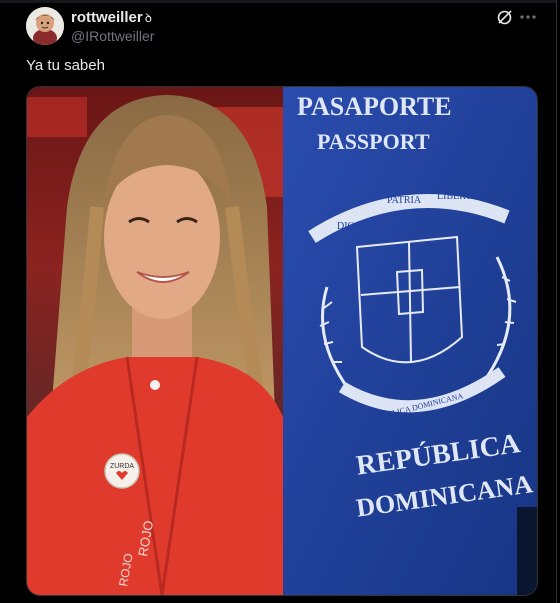  What do you see at coordinates (122, 466) in the screenshot?
I see `pin-text: ZURDA` at bounding box center [122, 466].